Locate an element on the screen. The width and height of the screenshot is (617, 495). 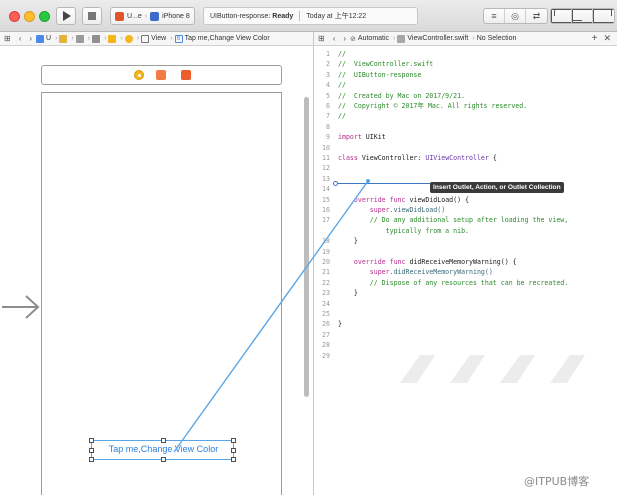
view-controller-icon is located at coordinates (139, 75).